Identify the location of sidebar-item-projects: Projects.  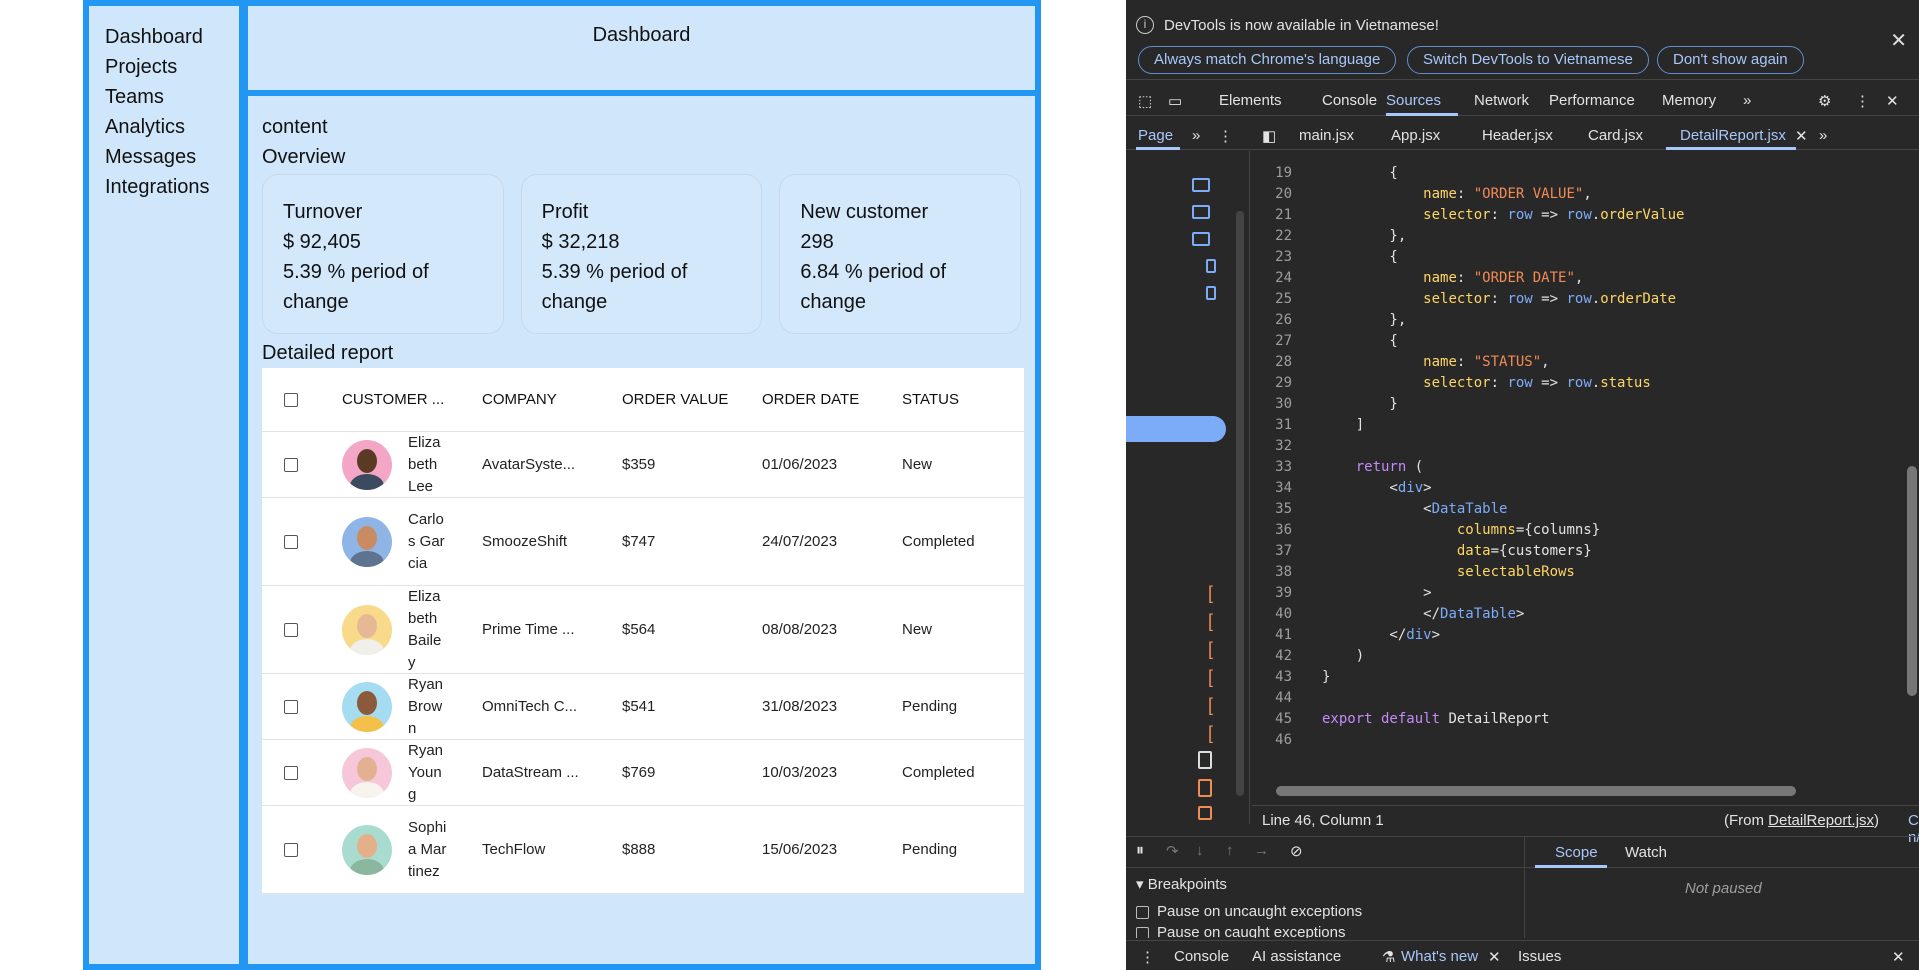
(164, 67).